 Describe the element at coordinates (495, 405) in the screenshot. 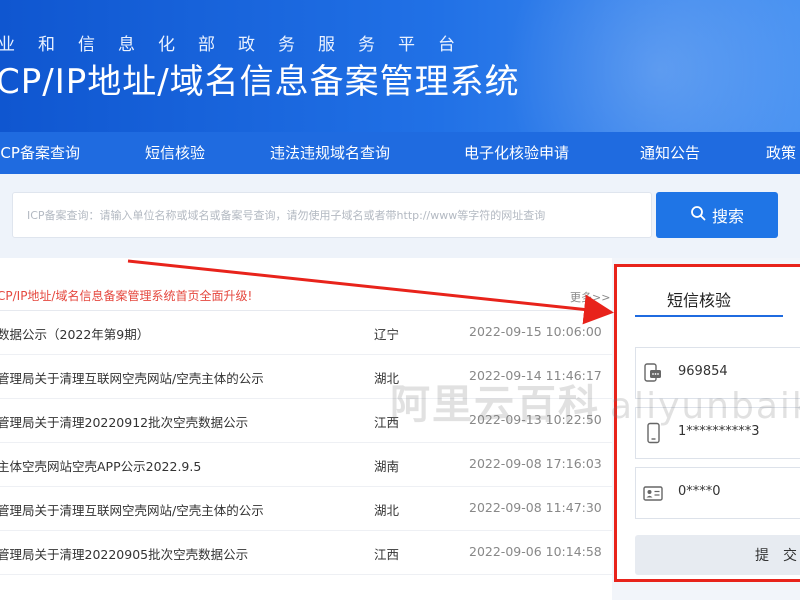

I see `watermark-cn: 阿里云百科` at that location.